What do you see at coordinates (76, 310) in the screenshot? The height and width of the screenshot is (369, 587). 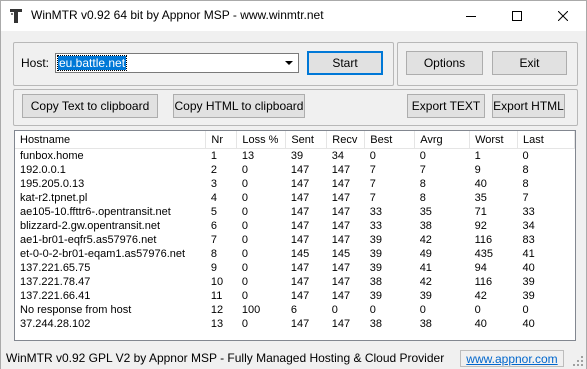 I see `table-cell: No response from host` at bounding box center [76, 310].